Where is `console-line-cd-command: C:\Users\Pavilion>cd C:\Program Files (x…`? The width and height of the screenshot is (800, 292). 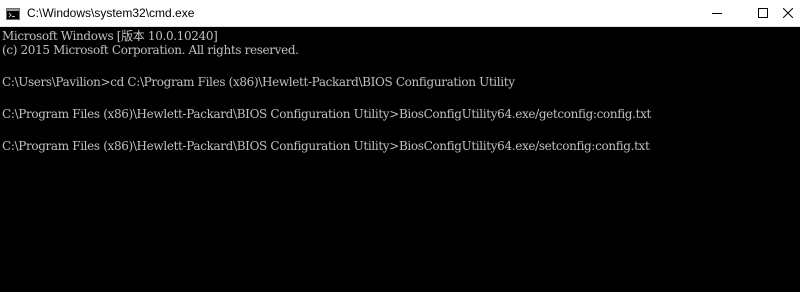
console-line-cd-command: C:\Users\Pavilion>cd C:\Program Files (x… is located at coordinates (258, 82).